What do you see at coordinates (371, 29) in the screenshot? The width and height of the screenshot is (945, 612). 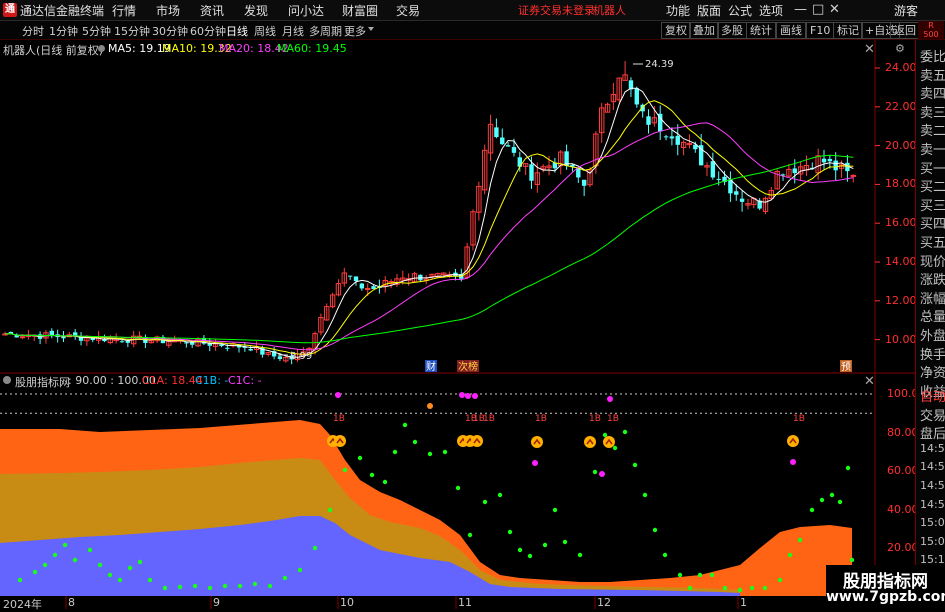 I see `chevron-down-icon` at bounding box center [371, 29].